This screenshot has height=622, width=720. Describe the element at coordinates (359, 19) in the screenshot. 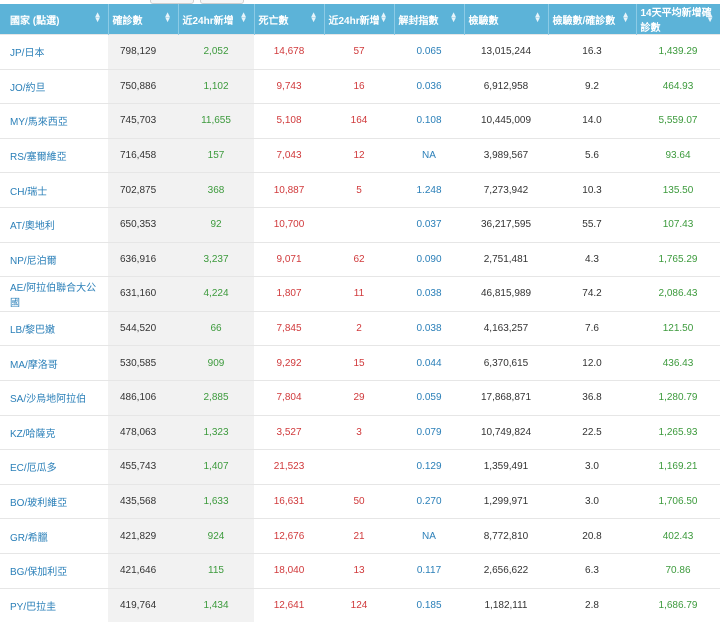

I see `column-header-newd: 近24hr新增▲▼` at that location.